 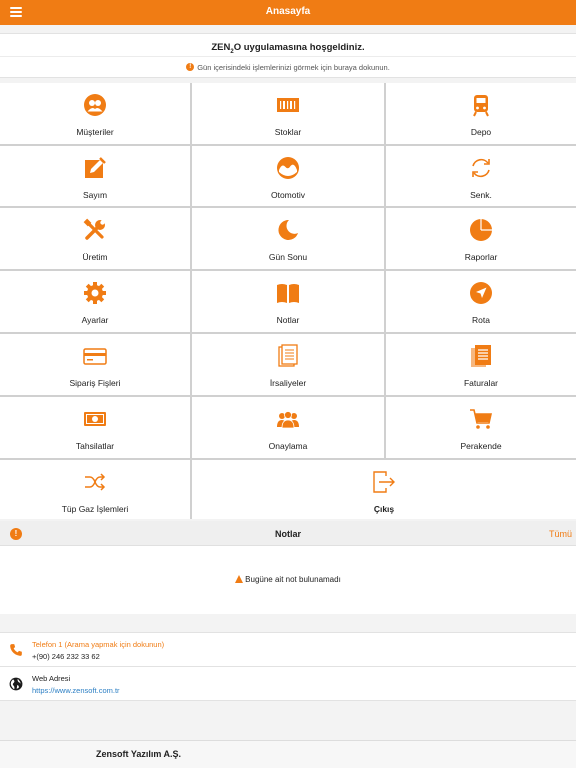 I want to click on menu-tile-label: Rota, so click(x=481, y=320).